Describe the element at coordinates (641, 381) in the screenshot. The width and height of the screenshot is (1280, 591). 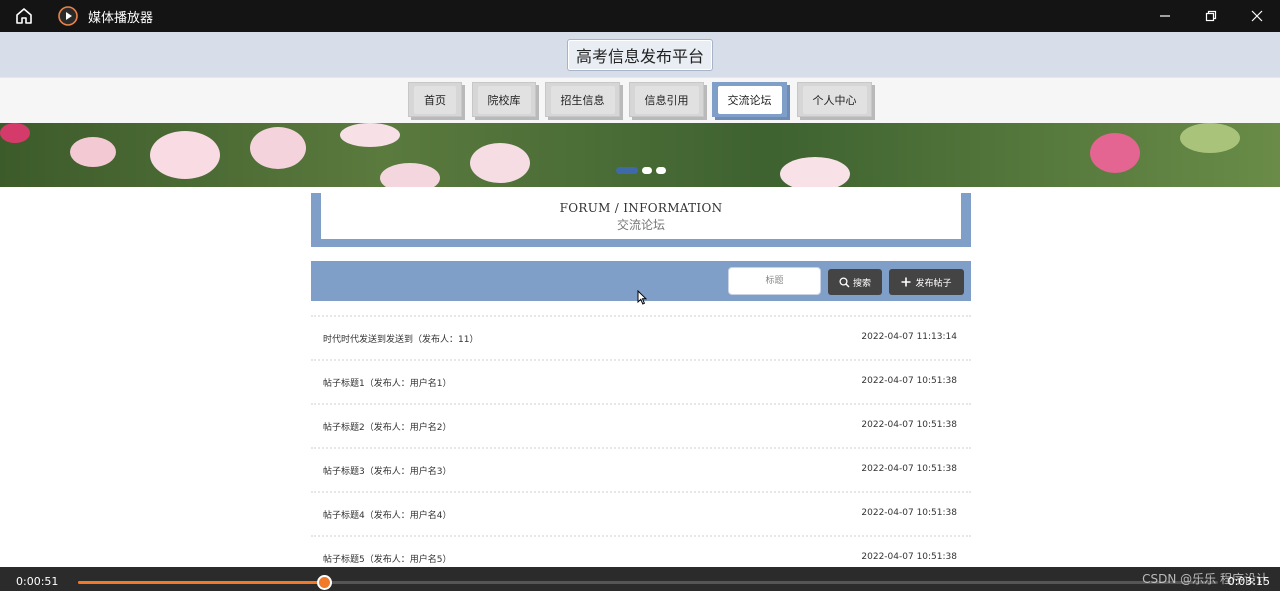
I see `list-item: 帖子标题1（发布人：用户名1） 2022-04-07 10:51:38` at that location.